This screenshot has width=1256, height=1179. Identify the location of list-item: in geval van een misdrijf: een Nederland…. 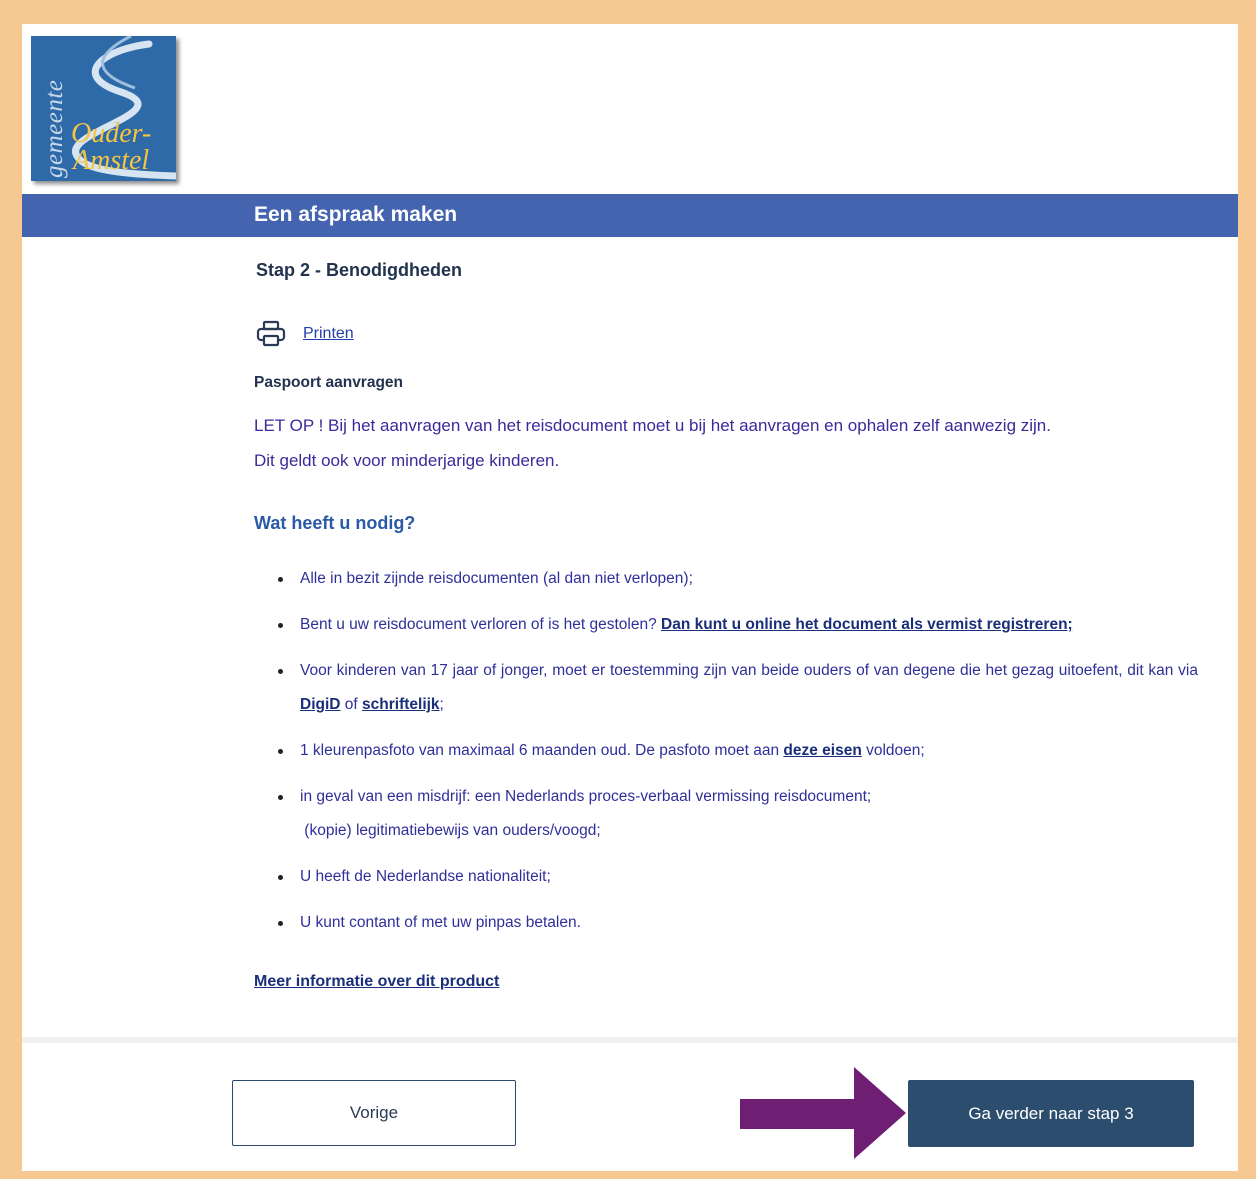
(738, 814).